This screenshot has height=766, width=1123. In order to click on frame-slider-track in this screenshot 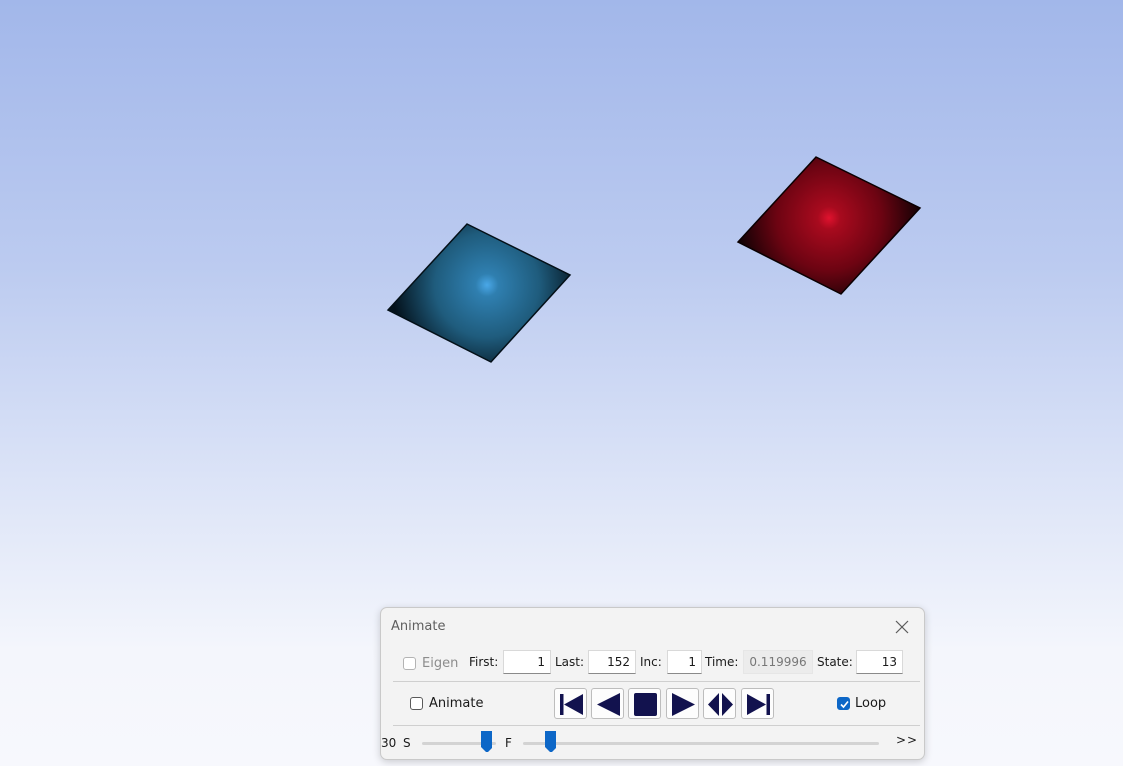, I will do `click(701, 743)`.